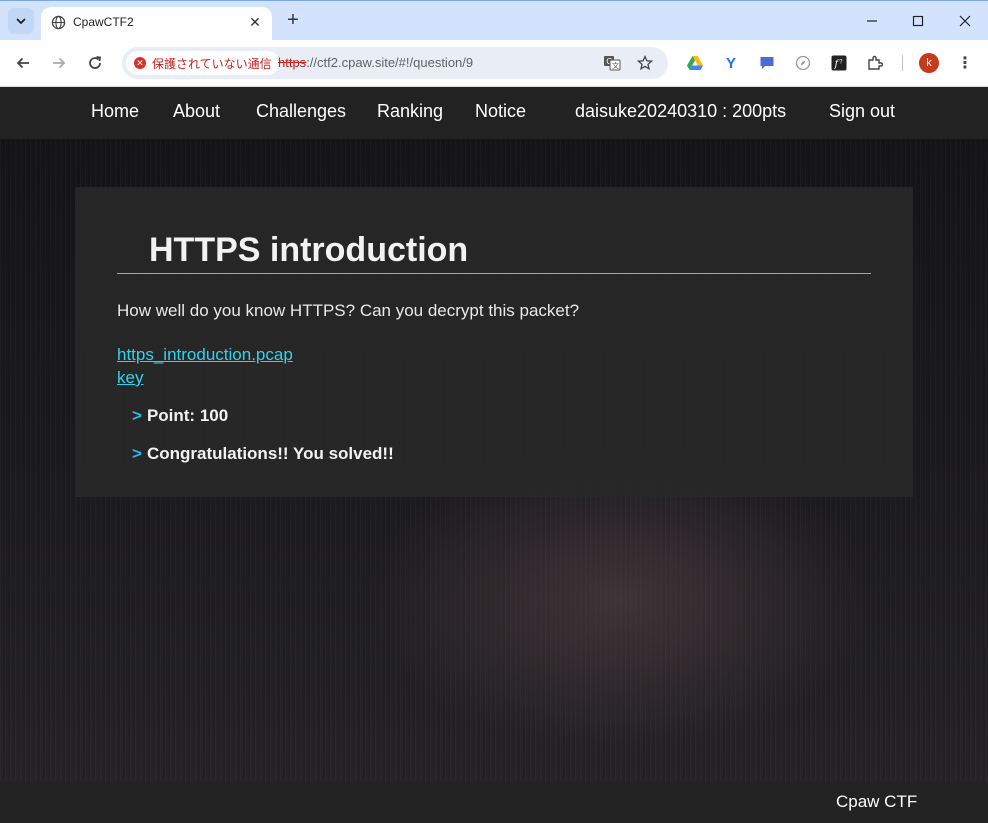 This screenshot has height=823, width=988. What do you see at coordinates (95, 63) in the screenshot?
I see `reload-icon` at bounding box center [95, 63].